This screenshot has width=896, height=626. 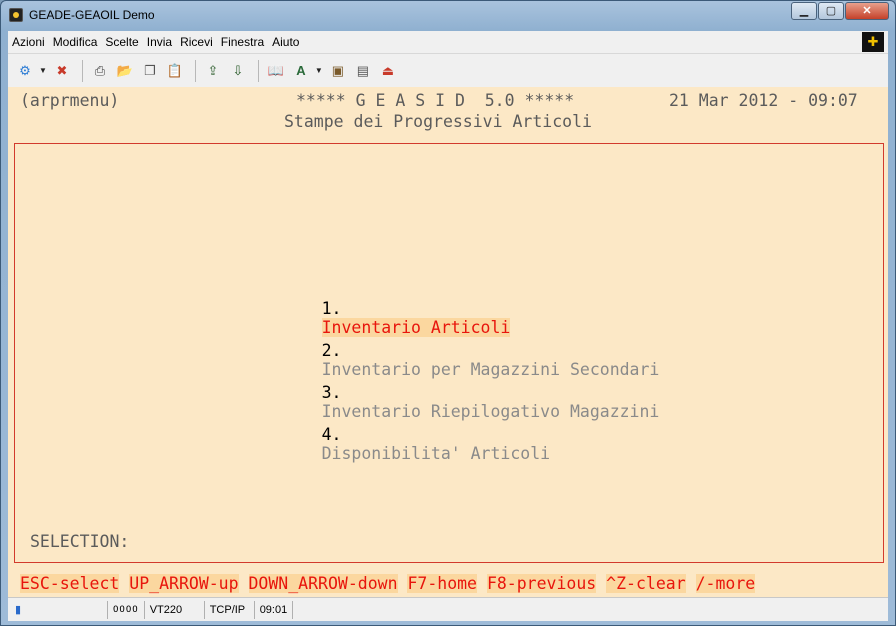 What do you see at coordinates (242, 42) in the screenshot?
I see `menu-finestra: Finestra` at bounding box center [242, 42].